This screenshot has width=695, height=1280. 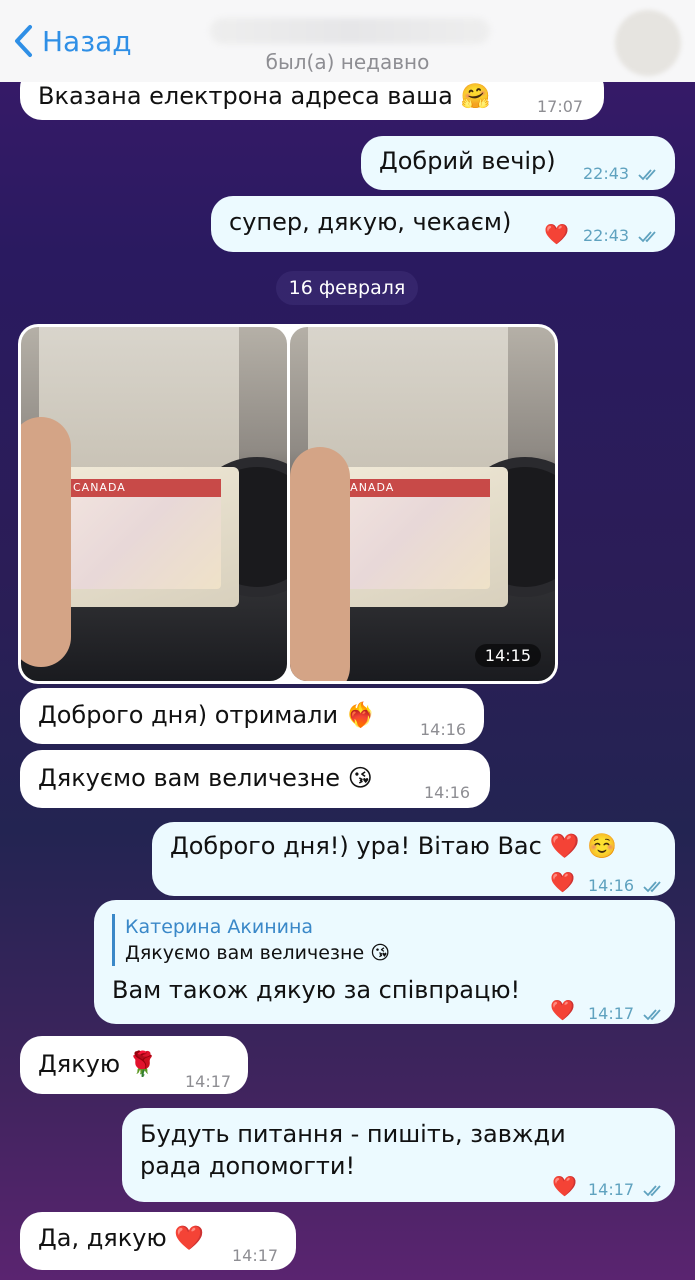 I want to click on avatar, so click(x=648, y=43).